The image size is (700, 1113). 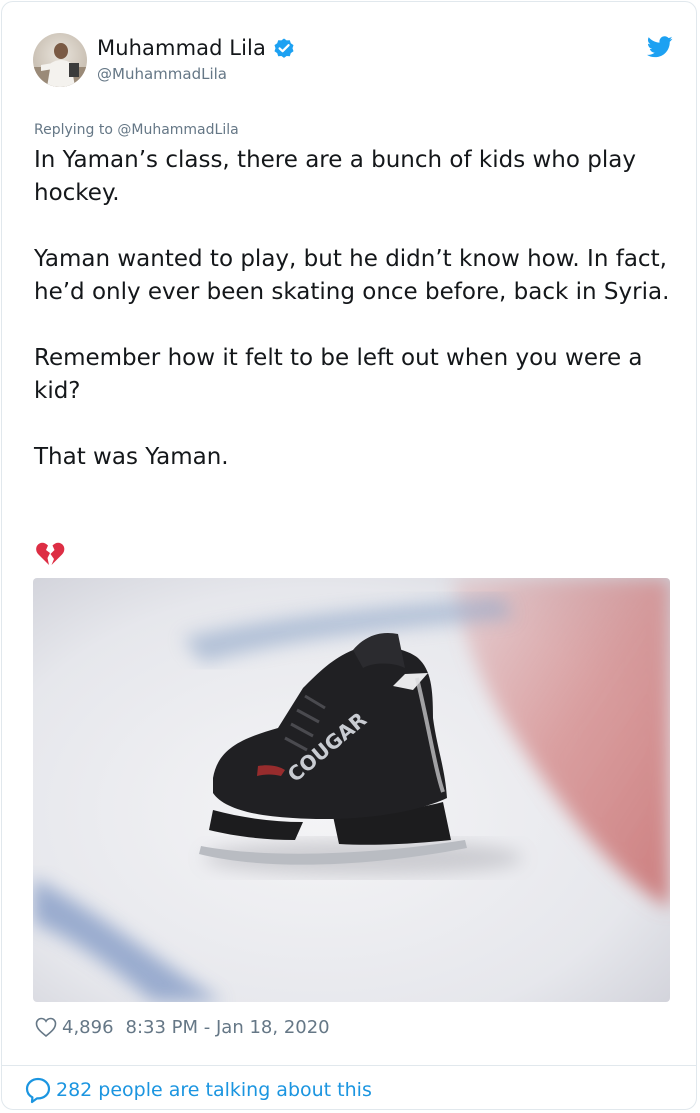 I want to click on avatar, so click(x=60, y=60).